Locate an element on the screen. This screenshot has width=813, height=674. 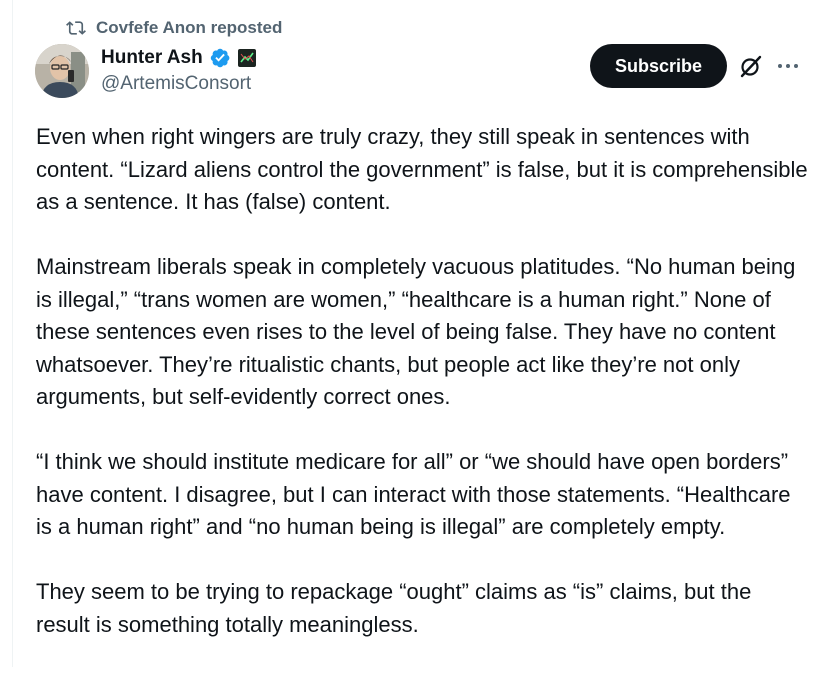
verified-badge-icon is located at coordinates (220, 57).